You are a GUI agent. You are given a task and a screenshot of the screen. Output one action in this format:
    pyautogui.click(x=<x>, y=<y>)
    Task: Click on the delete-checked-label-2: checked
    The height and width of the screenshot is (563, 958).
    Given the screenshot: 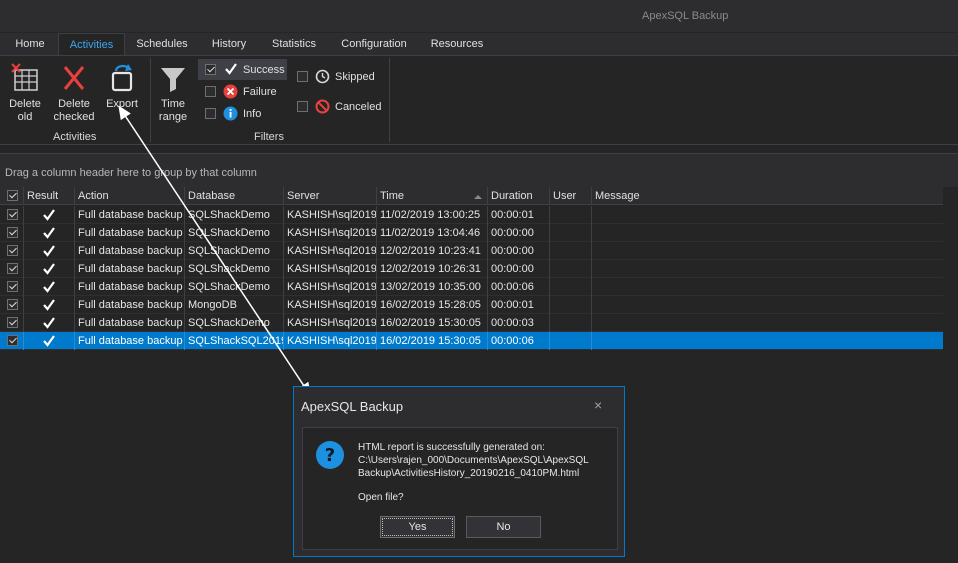 What is the action you would take?
    pyautogui.click(x=74, y=117)
    